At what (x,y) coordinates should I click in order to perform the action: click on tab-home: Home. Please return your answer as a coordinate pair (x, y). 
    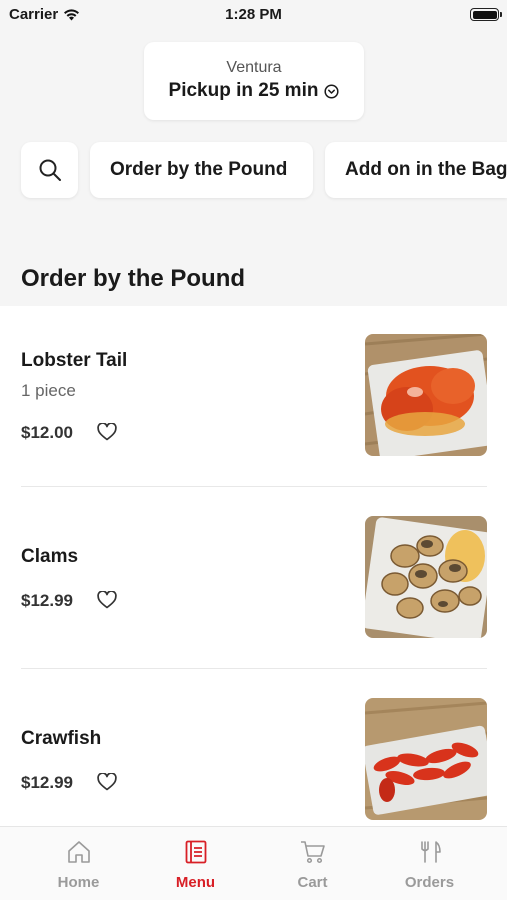
    Looking at the image, I should click on (78, 863).